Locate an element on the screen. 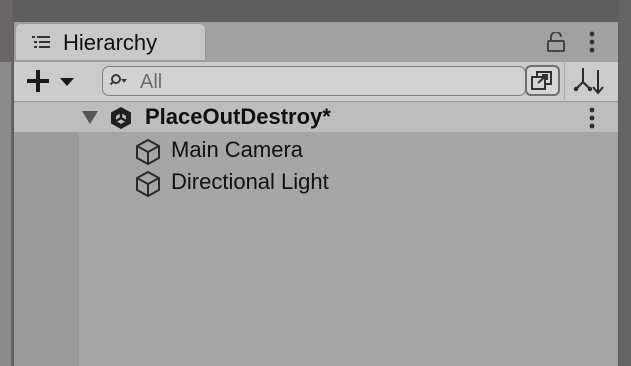 This screenshot has width=631, height=366. tab-hierarchy: Hierarchy is located at coordinates (110, 42).